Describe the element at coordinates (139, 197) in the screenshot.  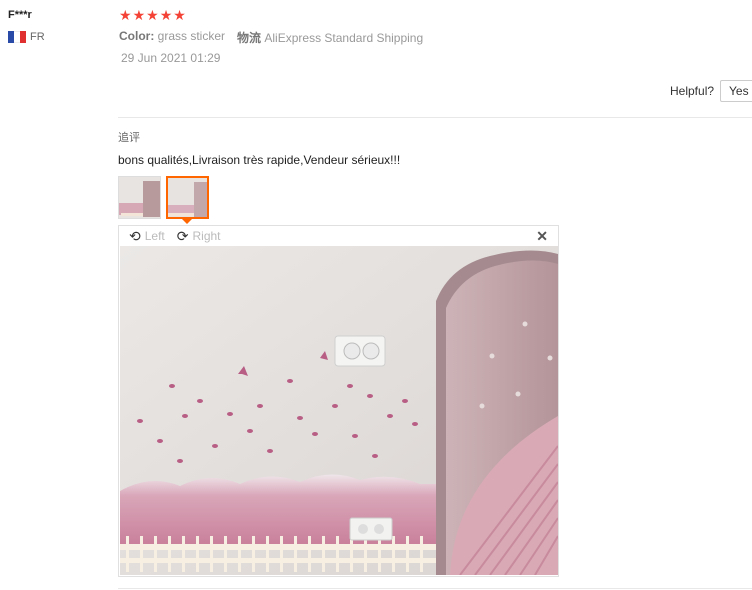
I see `photo-thumbnail` at that location.